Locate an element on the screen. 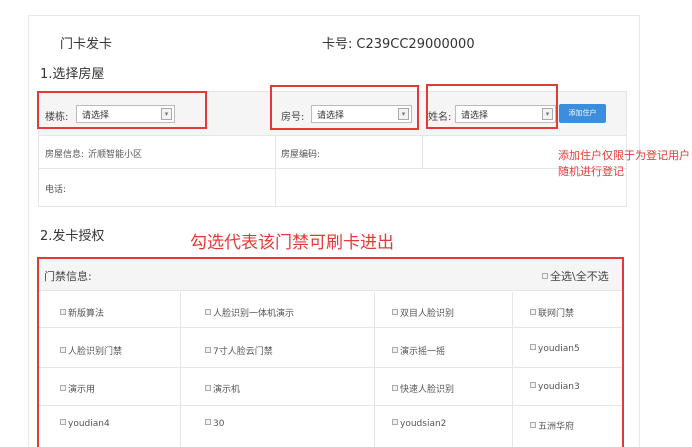 The height and width of the screenshot is (447, 692). card-number: 卡号: C239CC29000000 is located at coordinates (398, 42).